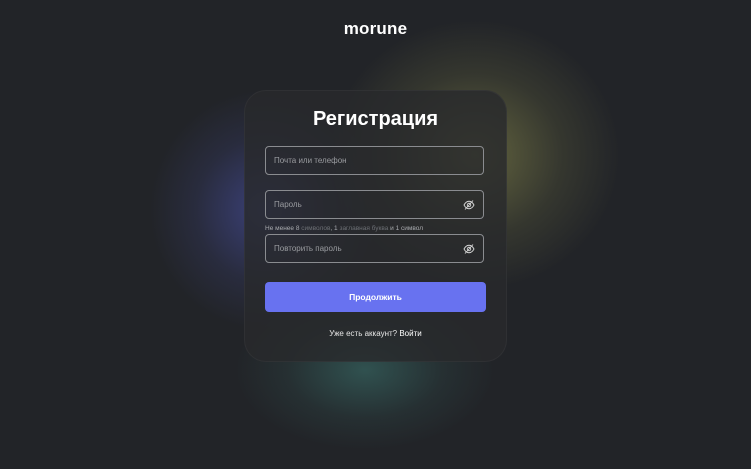 Image resolution: width=751 pixels, height=469 pixels. I want to click on signin-prompt-text: Уже есть аккаунт?, so click(363, 333).